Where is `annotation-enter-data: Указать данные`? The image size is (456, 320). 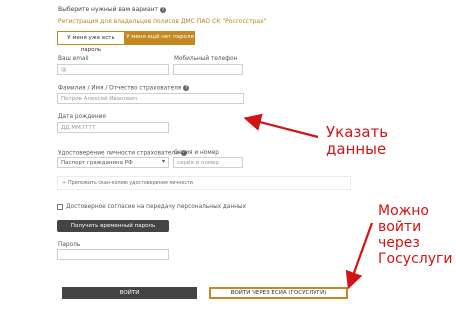 annotation-enter-data: Указать данные is located at coordinates (357, 140).